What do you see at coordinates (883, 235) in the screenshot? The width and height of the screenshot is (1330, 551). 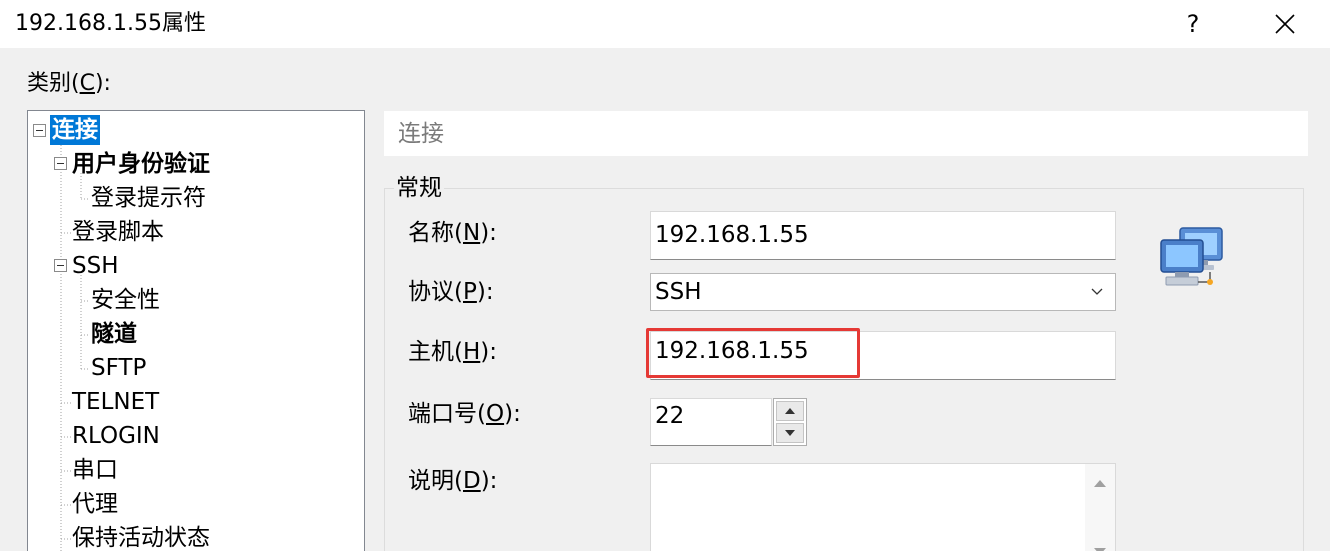 I see `name-field: 192.168.1.55` at bounding box center [883, 235].